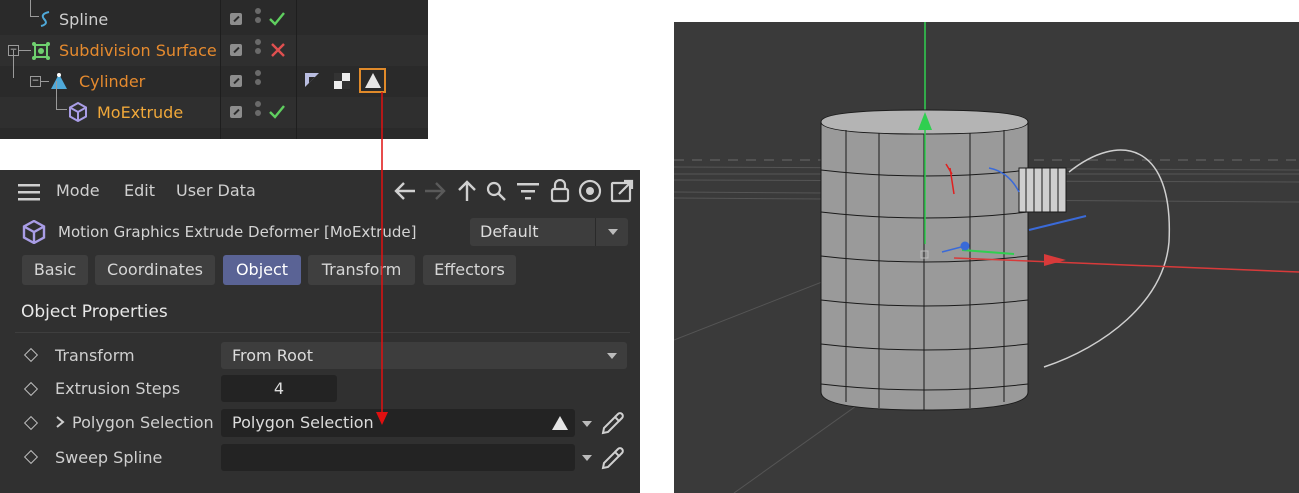 This screenshot has height=493, width=1299. I want to click on menu-user-data: User Data, so click(216, 190).